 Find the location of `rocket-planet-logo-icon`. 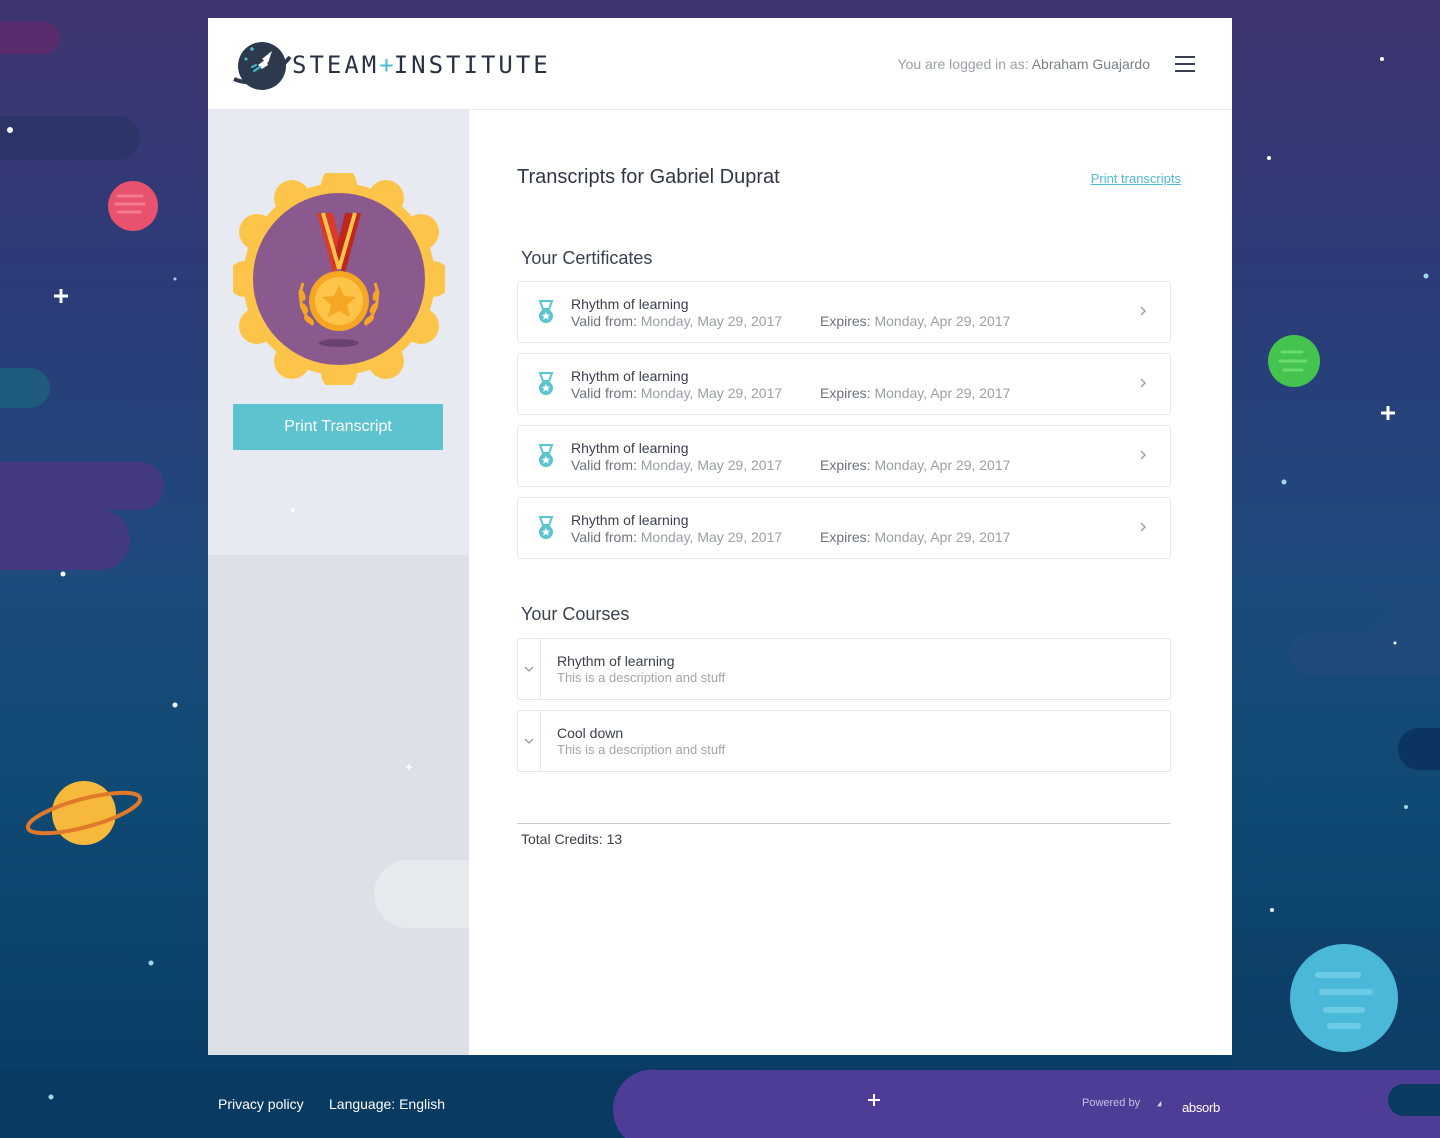

rocket-planet-logo-icon is located at coordinates (262, 66).